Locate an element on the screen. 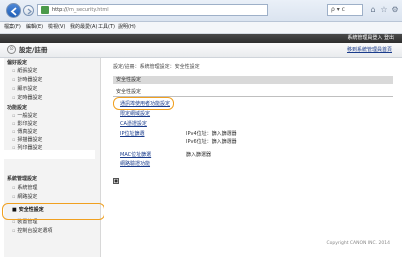 The height and width of the screenshot is (261, 402). app-top-bar: 系統管理員登入 登出 is located at coordinates (201, 38).